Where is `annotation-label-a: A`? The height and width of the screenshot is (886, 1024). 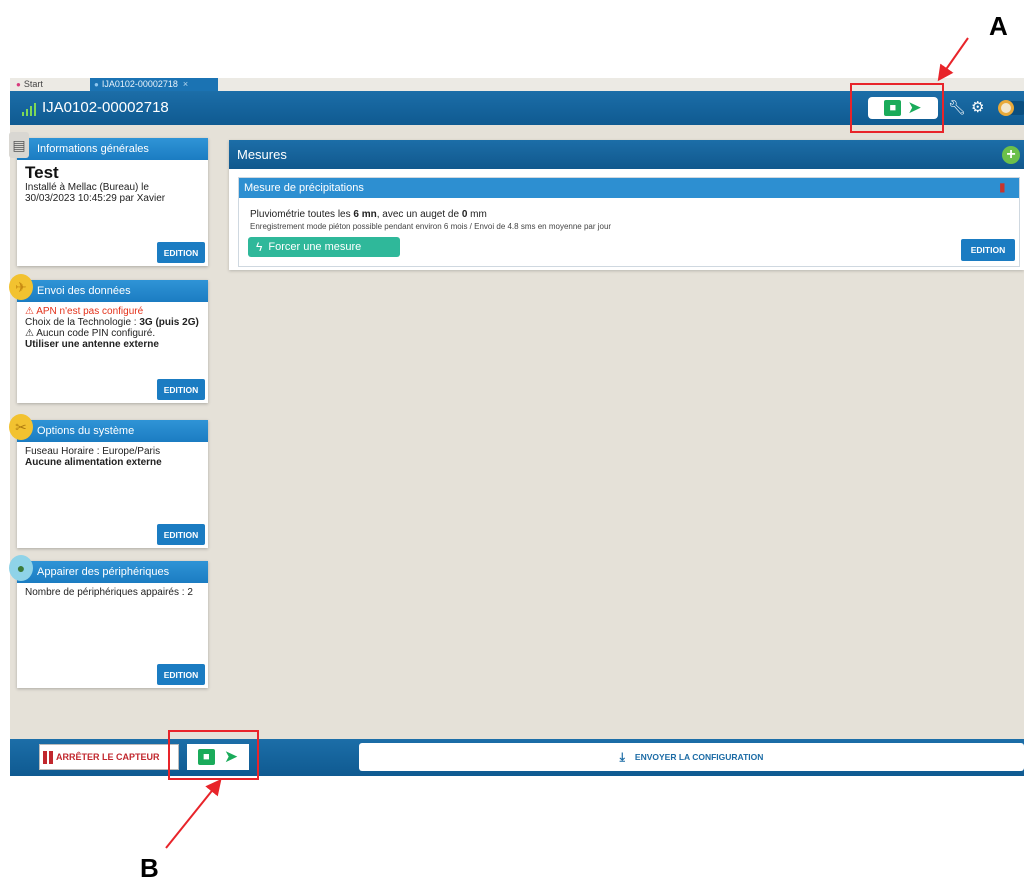
annotation-label-a: A is located at coordinates (998, 26).